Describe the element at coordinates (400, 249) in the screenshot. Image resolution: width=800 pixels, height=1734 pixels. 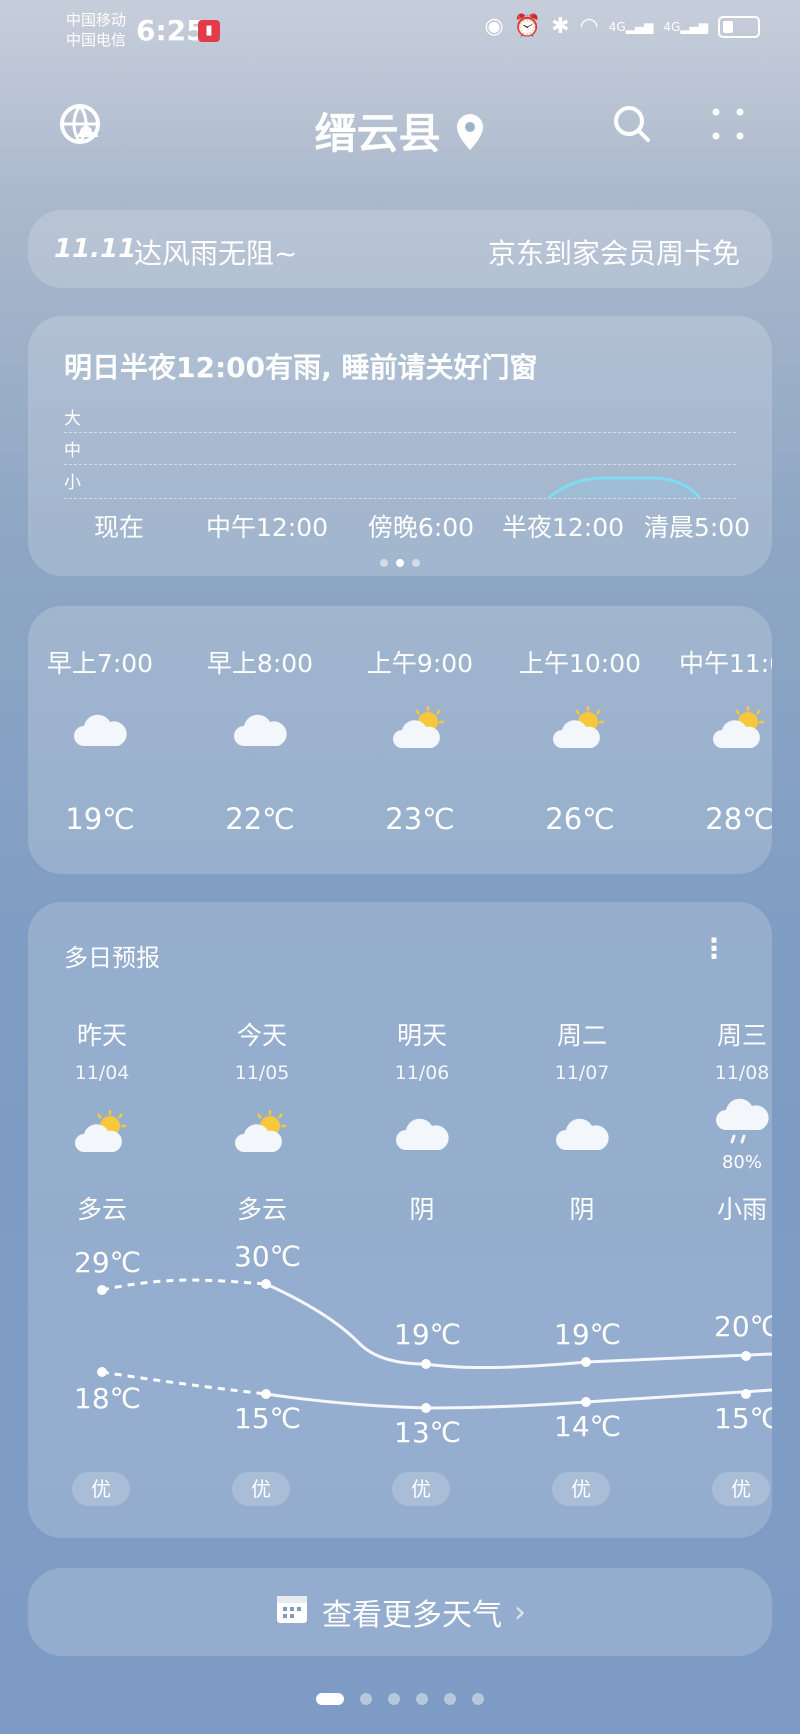
I see `ad-banner: 11.11 达风雨无阻~ 京东到家会员周卡免` at that location.